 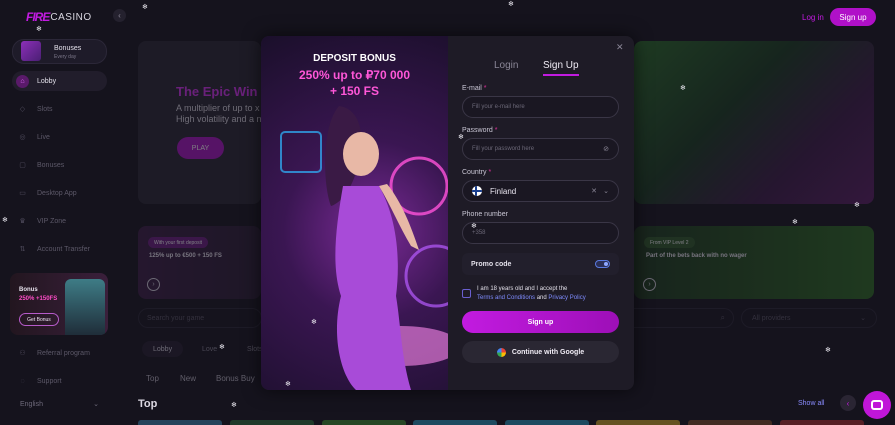 I want to click on sidebar-item-desktop-app: ▭ Desktop App, so click(x=59, y=193).